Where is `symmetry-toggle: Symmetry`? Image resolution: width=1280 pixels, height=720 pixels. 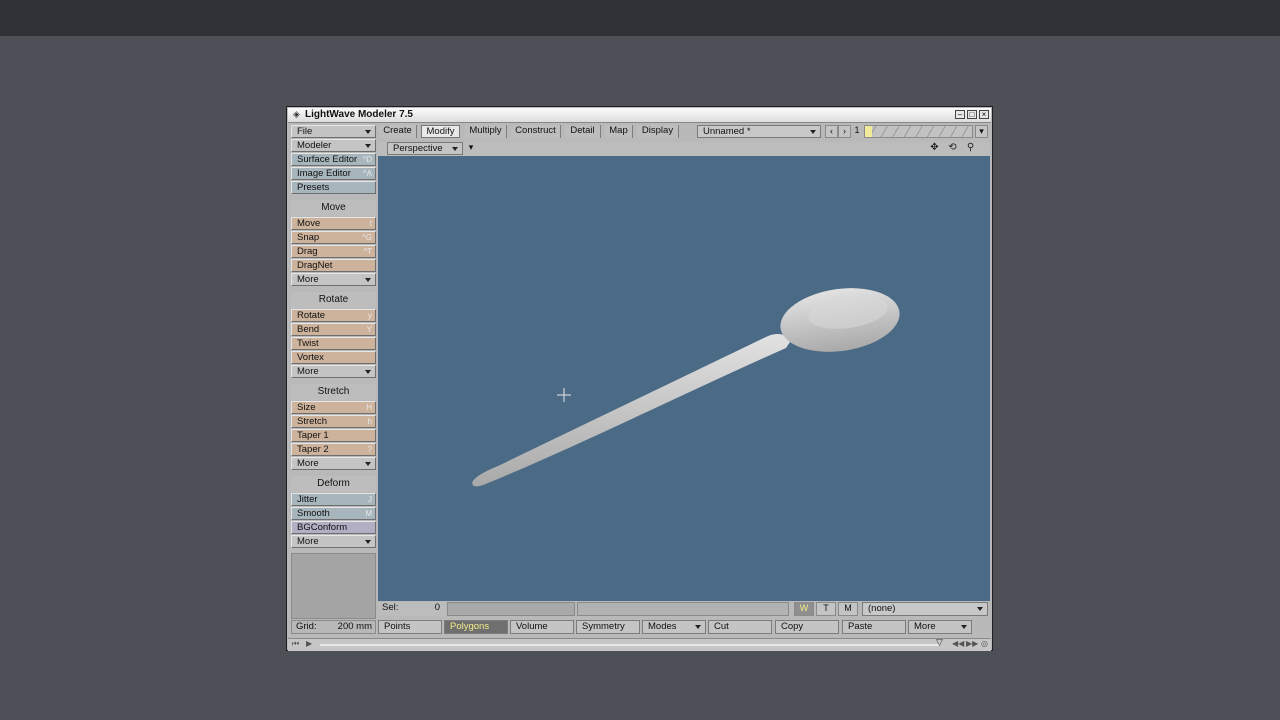
symmetry-toggle: Symmetry is located at coordinates (608, 627).